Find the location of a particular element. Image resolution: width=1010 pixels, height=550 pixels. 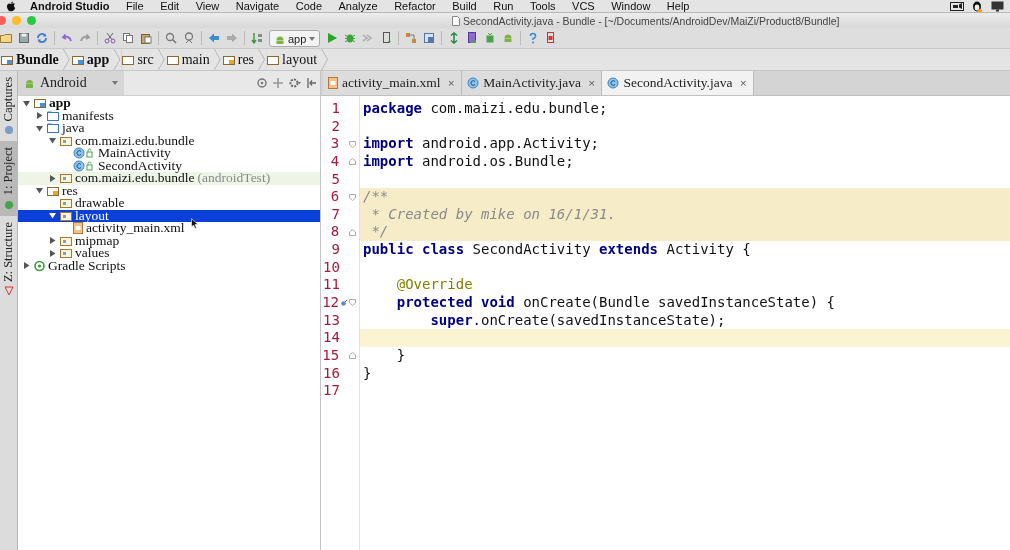

caret-icon is located at coordinates (312, 39).